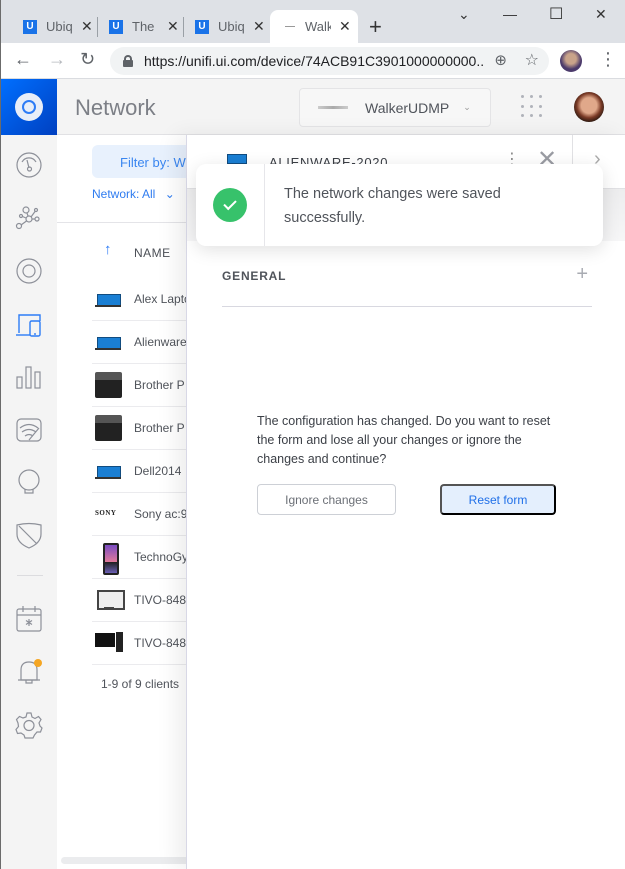 Image resolution: width=625 pixels, height=869 pixels. I want to click on sort-ascending-icon: ↑, so click(108, 249).